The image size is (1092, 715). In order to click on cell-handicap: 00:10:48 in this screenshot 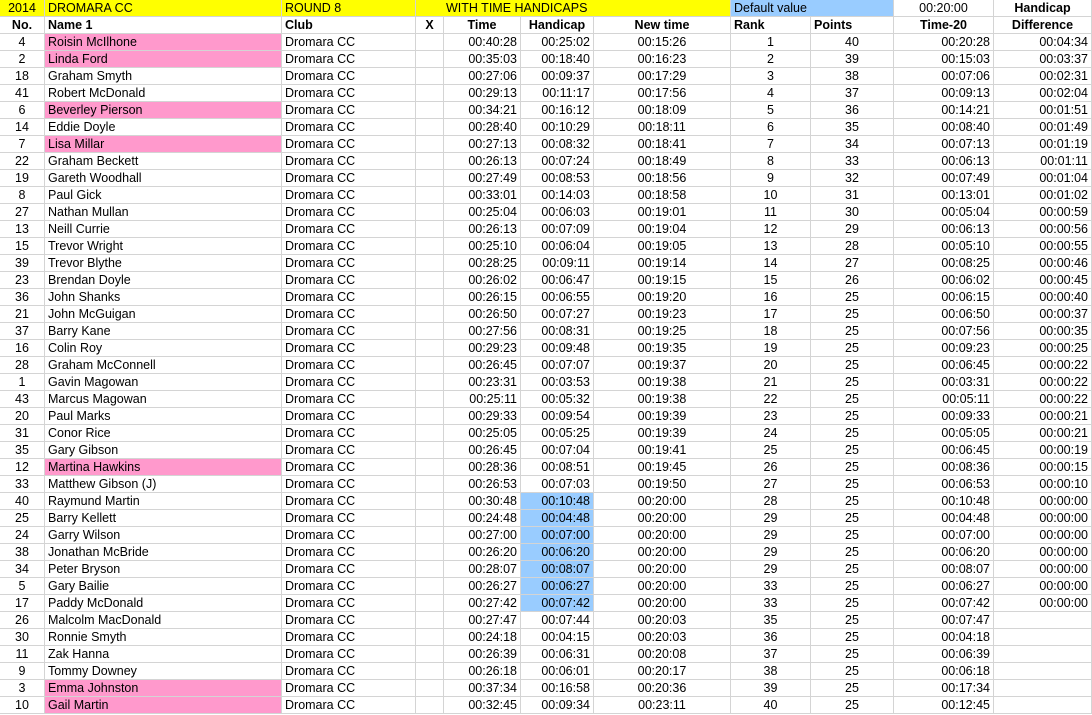, I will do `click(557, 501)`.